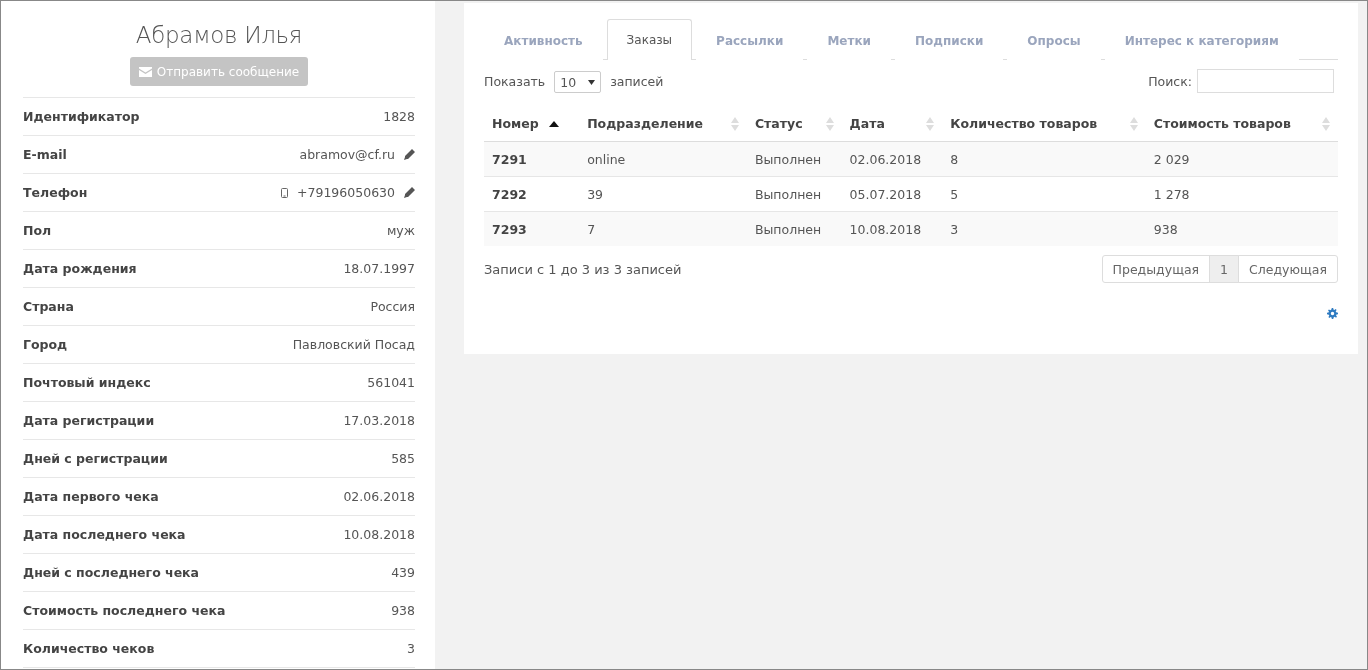 This screenshot has height=670, width=1368. Describe the element at coordinates (515, 81) in the screenshot. I see `length-label: Показать` at that location.